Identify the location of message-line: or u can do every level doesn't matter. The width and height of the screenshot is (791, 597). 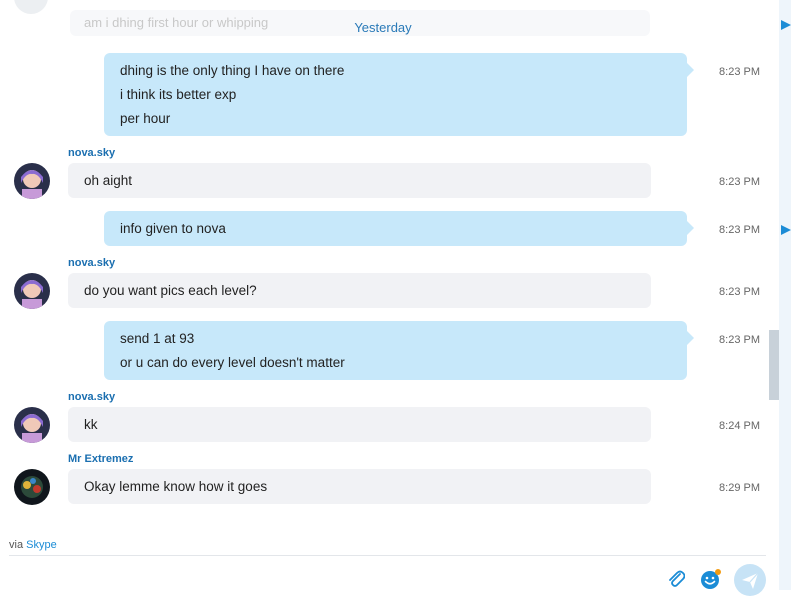
(232, 362).